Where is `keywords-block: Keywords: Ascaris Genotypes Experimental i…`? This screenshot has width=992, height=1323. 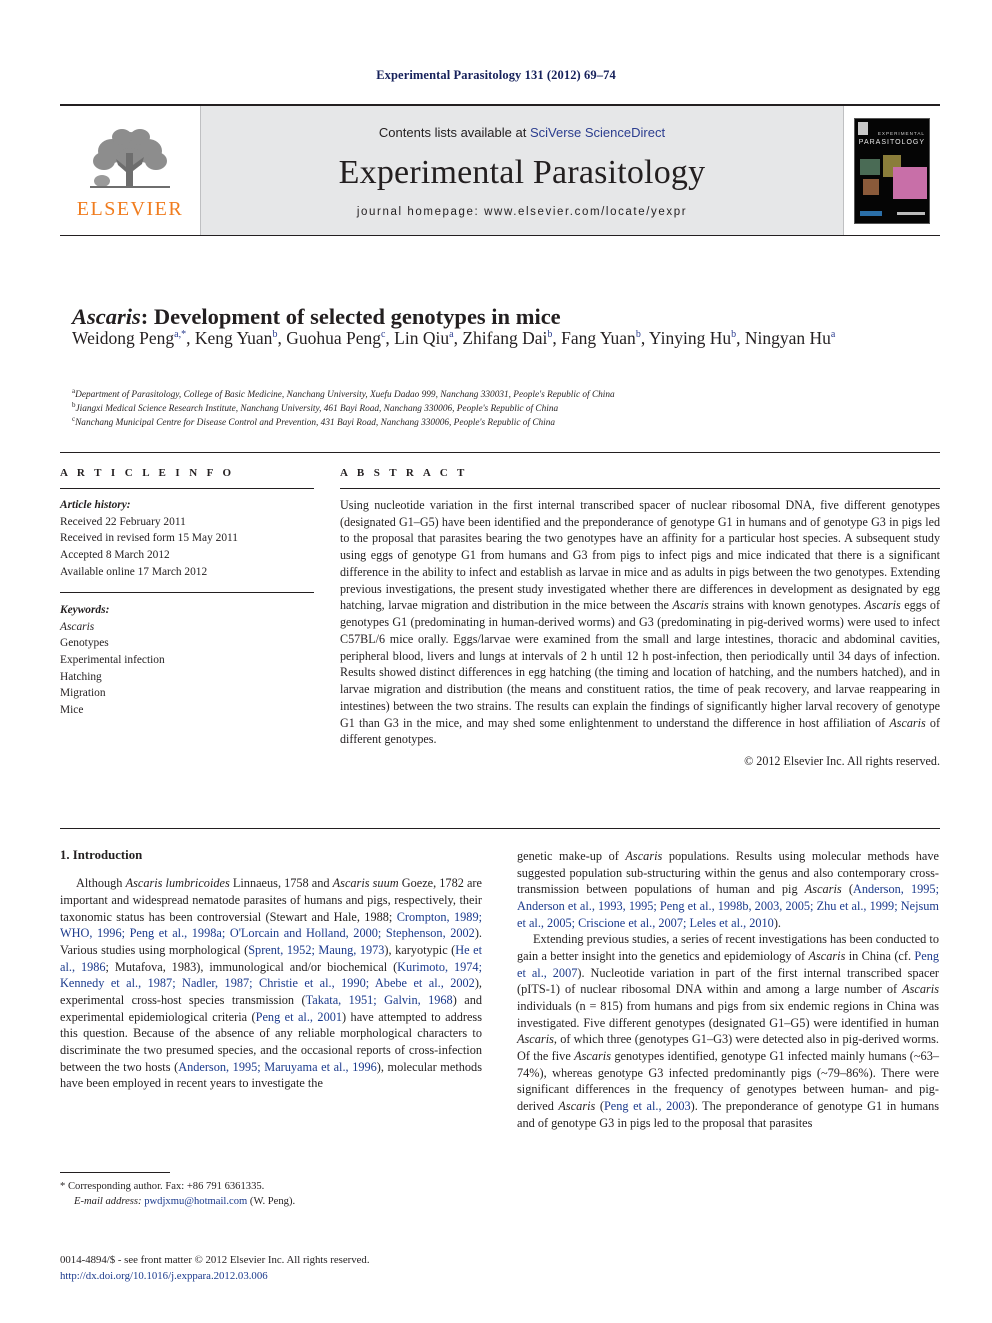 keywords-block: Keywords: Ascaris Genotypes Experimental i… is located at coordinates (187, 660).